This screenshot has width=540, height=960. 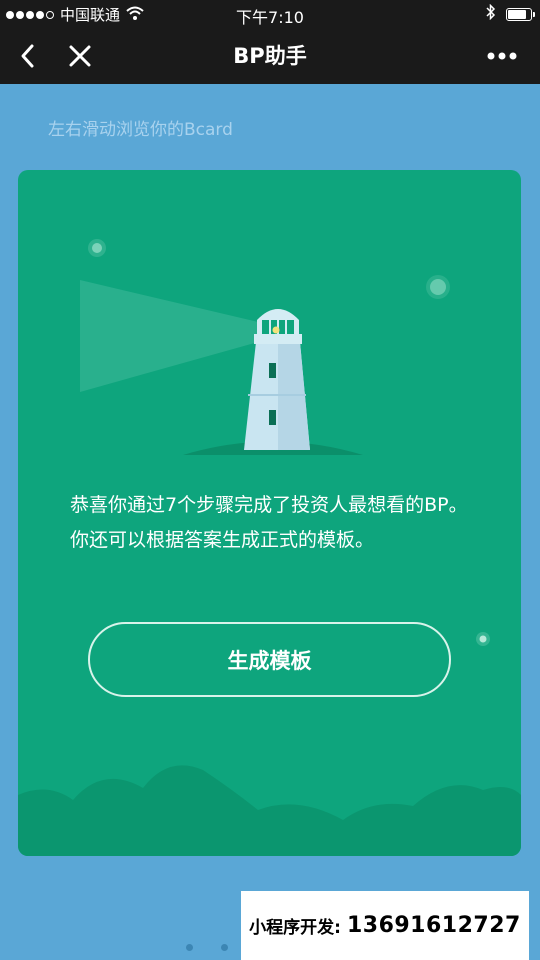 I want to click on status-time: 下午7:10, so click(x=270, y=17).